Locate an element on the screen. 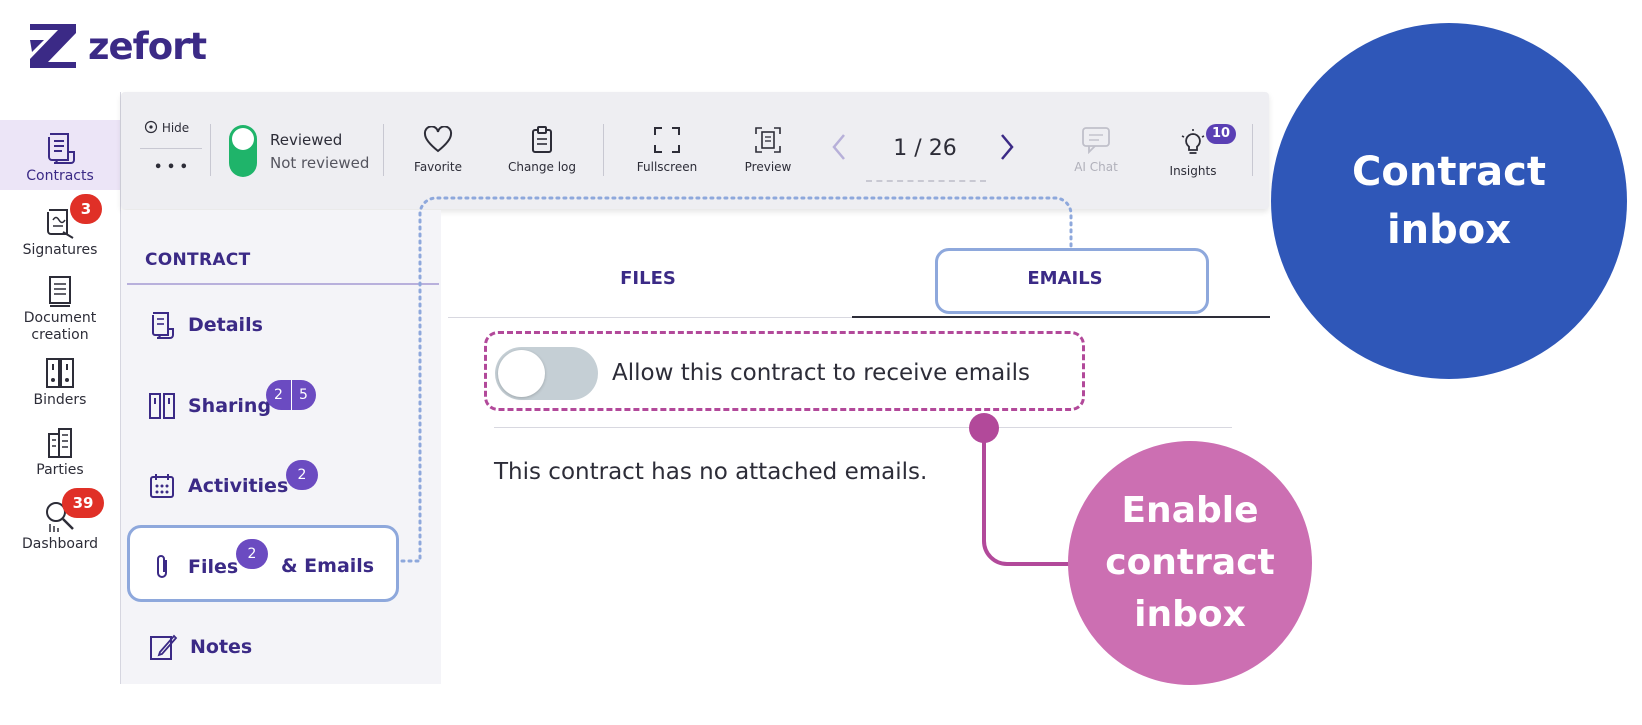 The width and height of the screenshot is (1642, 725). contract-inbox-callout-line1: Contract is located at coordinates (1449, 172).